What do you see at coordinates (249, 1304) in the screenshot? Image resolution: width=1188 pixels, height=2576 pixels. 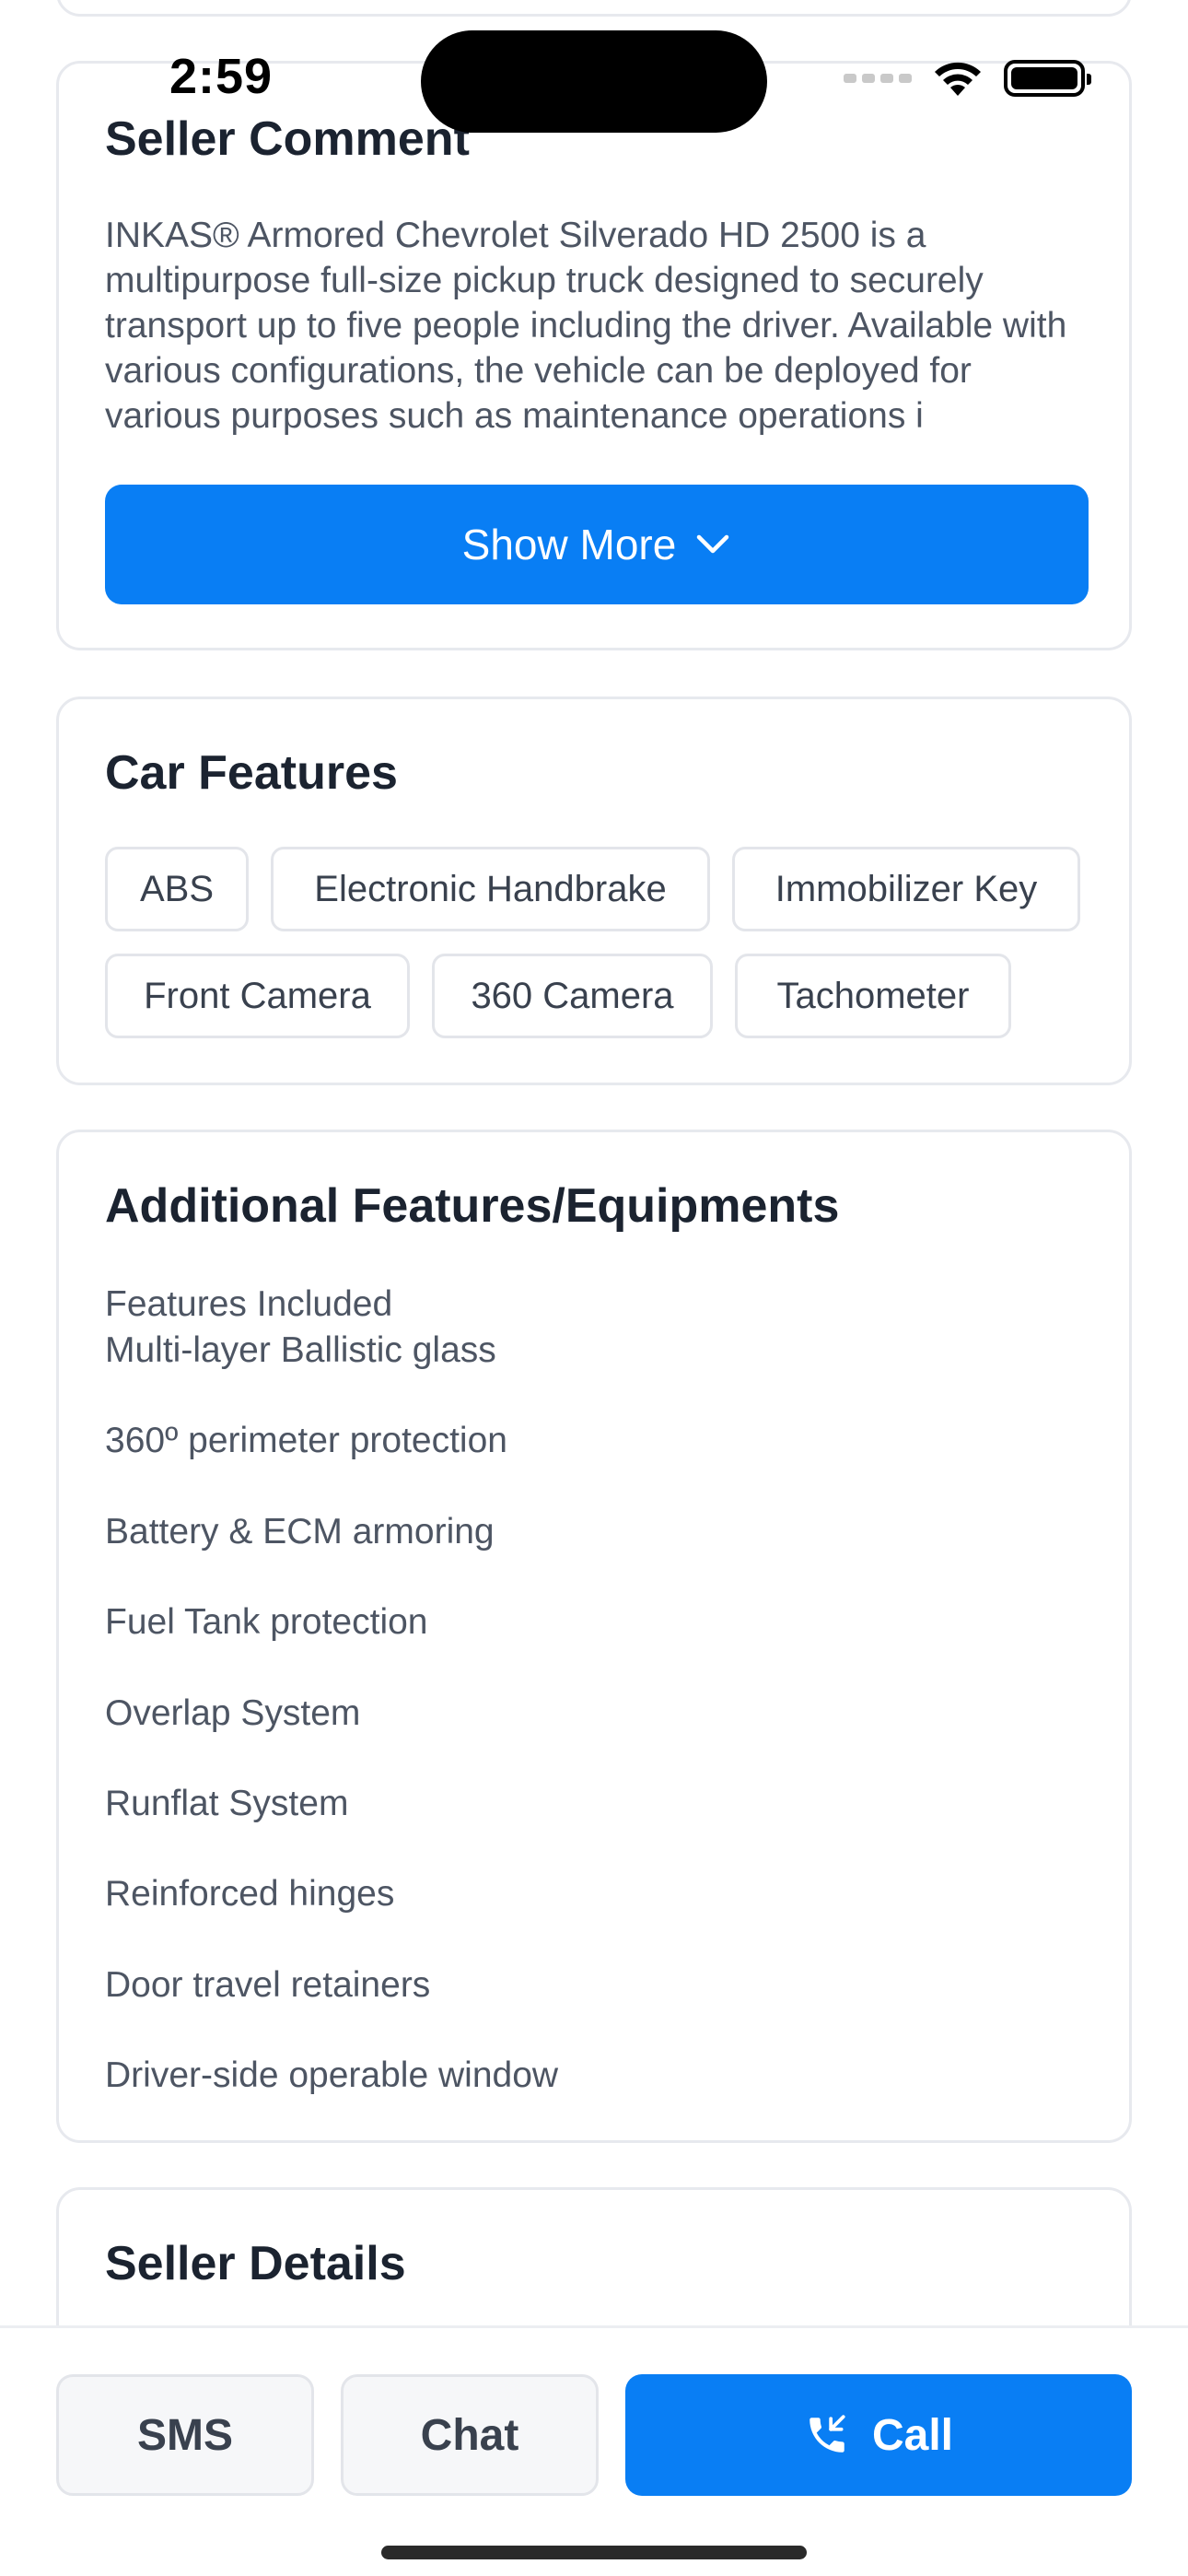 I see `additional-feature-item: Features Included` at bounding box center [249, 1304].